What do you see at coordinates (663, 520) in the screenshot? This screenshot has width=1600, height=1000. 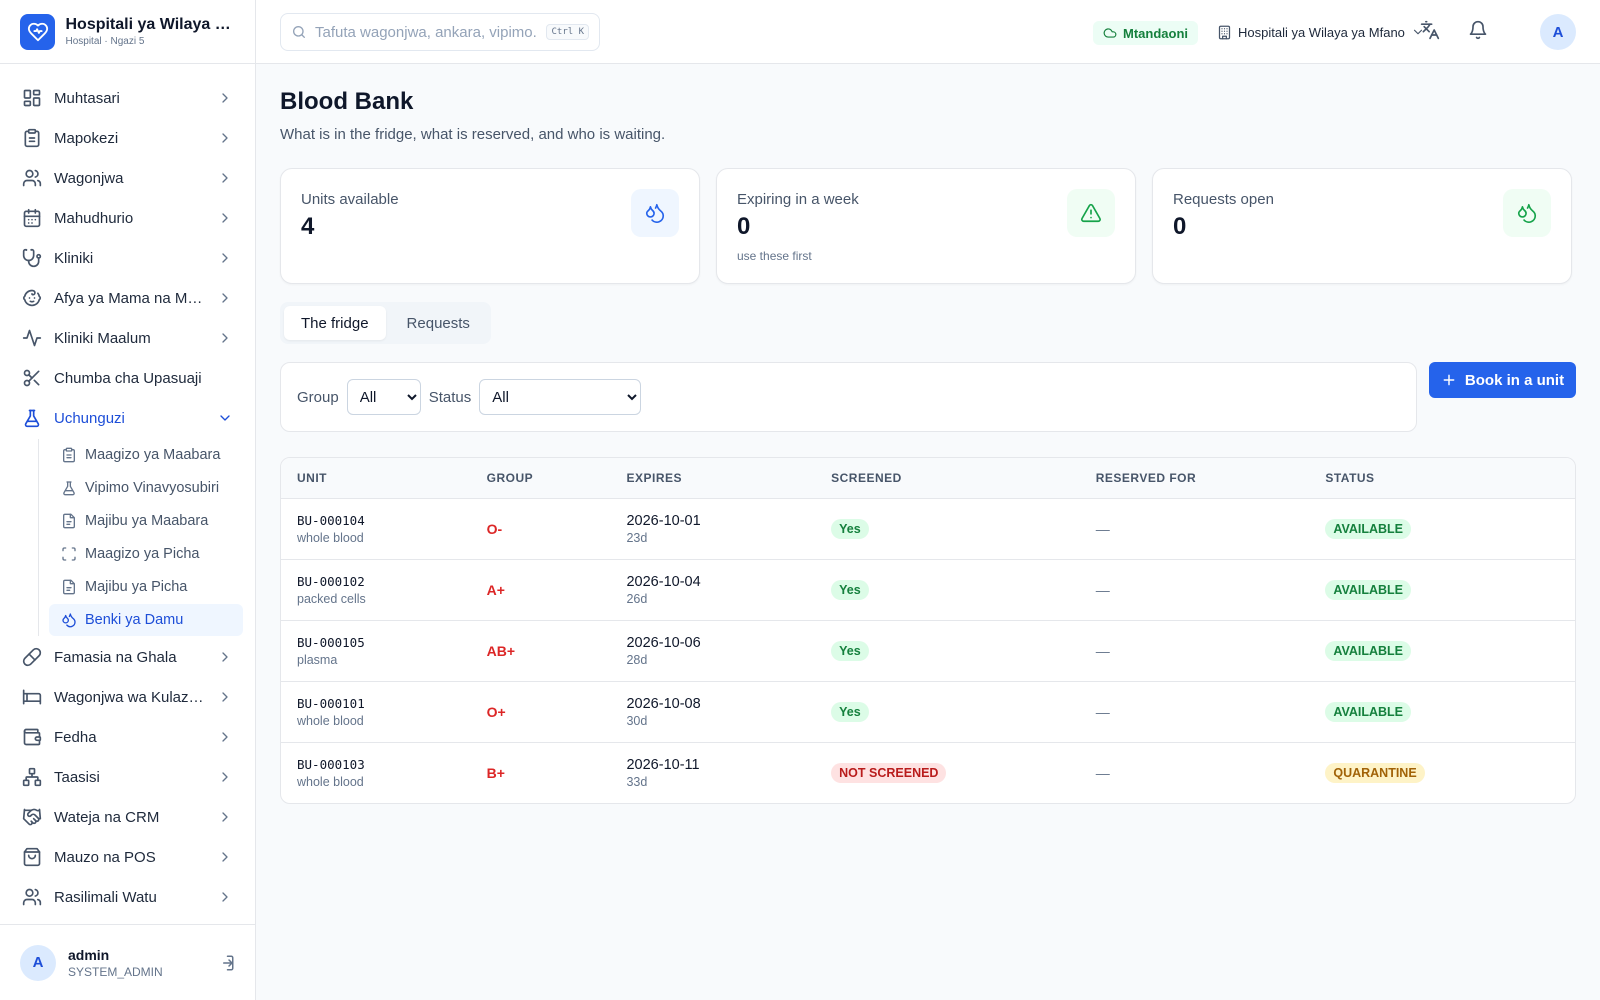 I see `expiry-date: 2026-10-01` at bounding box center [663, 520].